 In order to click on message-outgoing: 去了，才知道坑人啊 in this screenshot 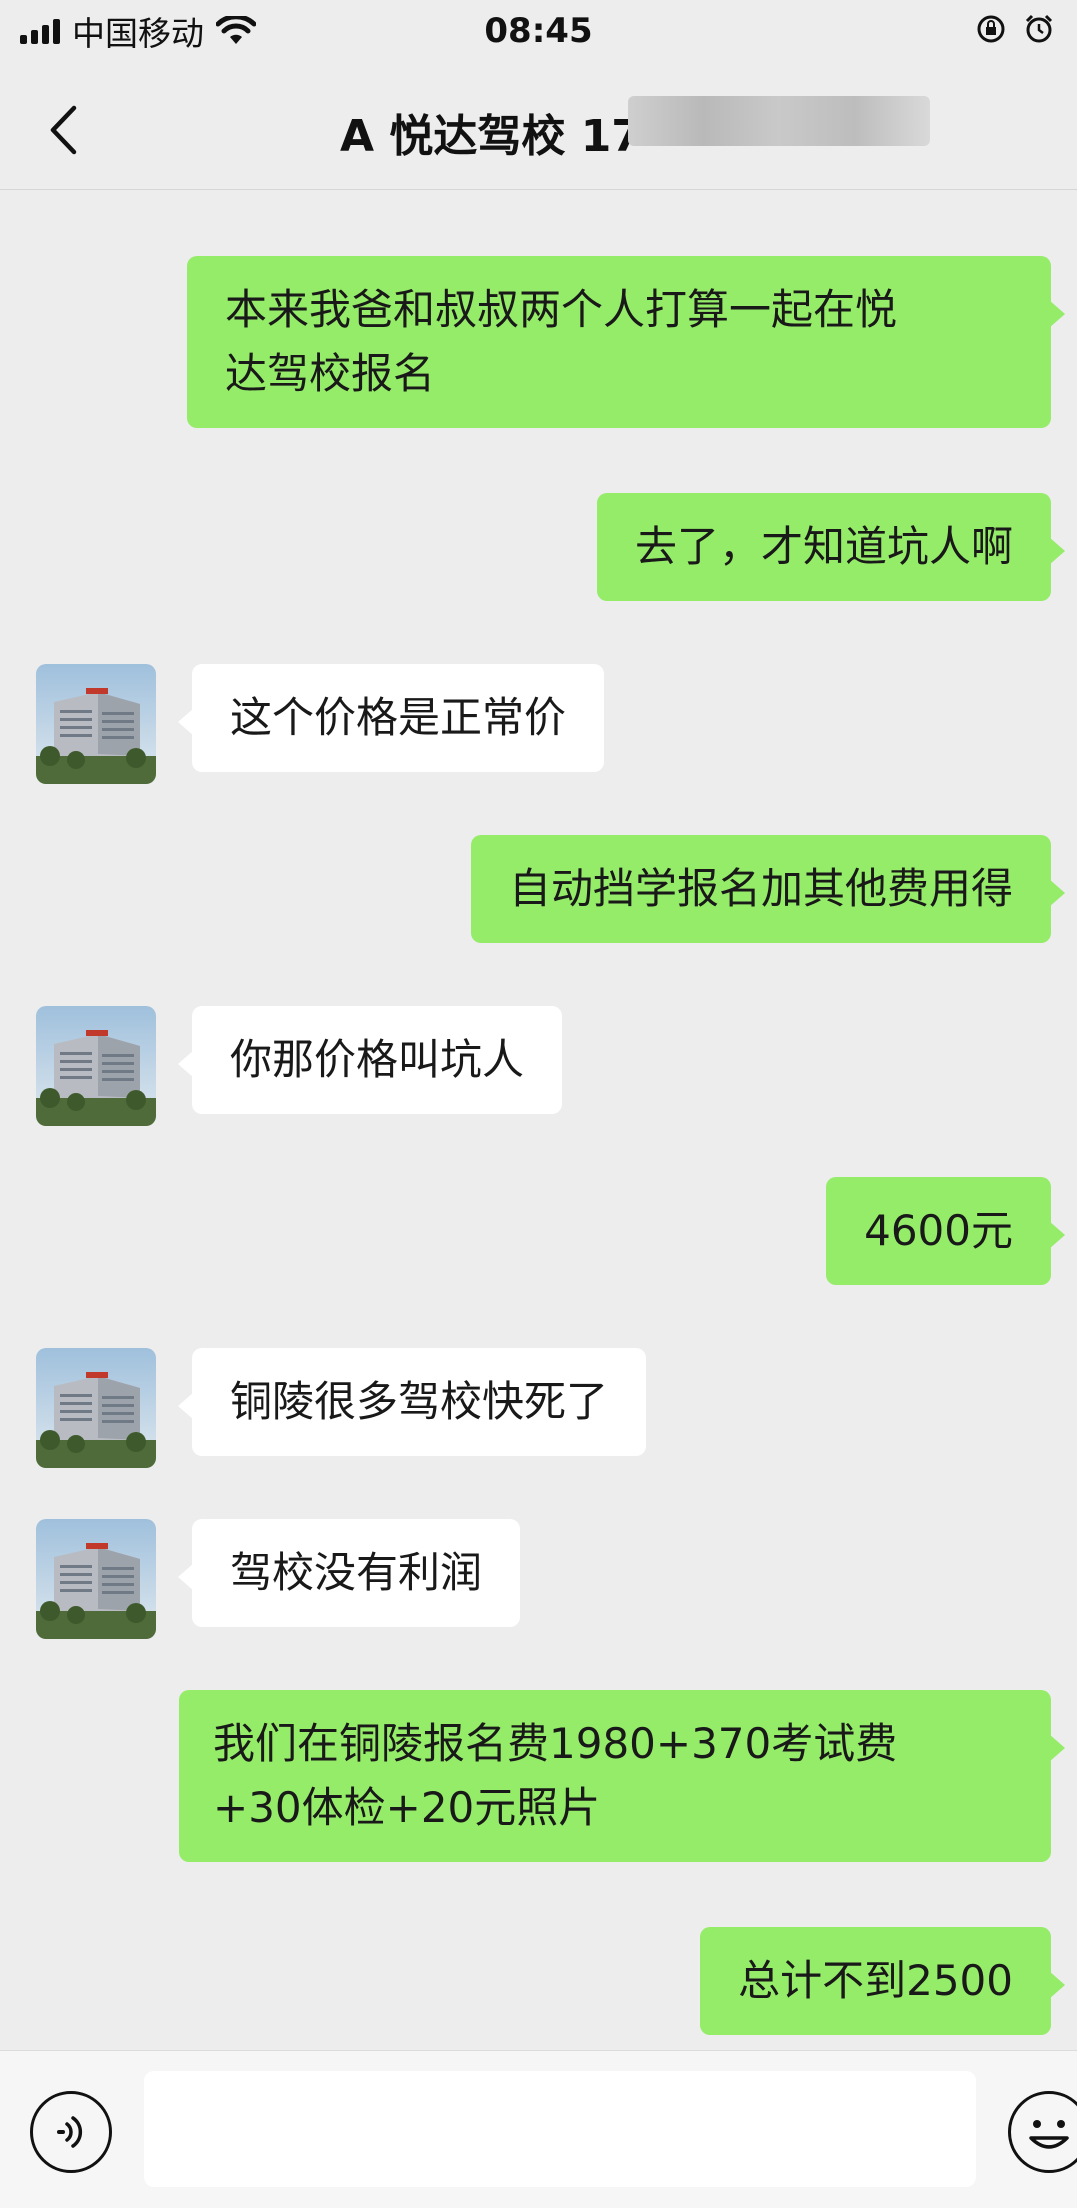, I will do `click(831, 547)`.